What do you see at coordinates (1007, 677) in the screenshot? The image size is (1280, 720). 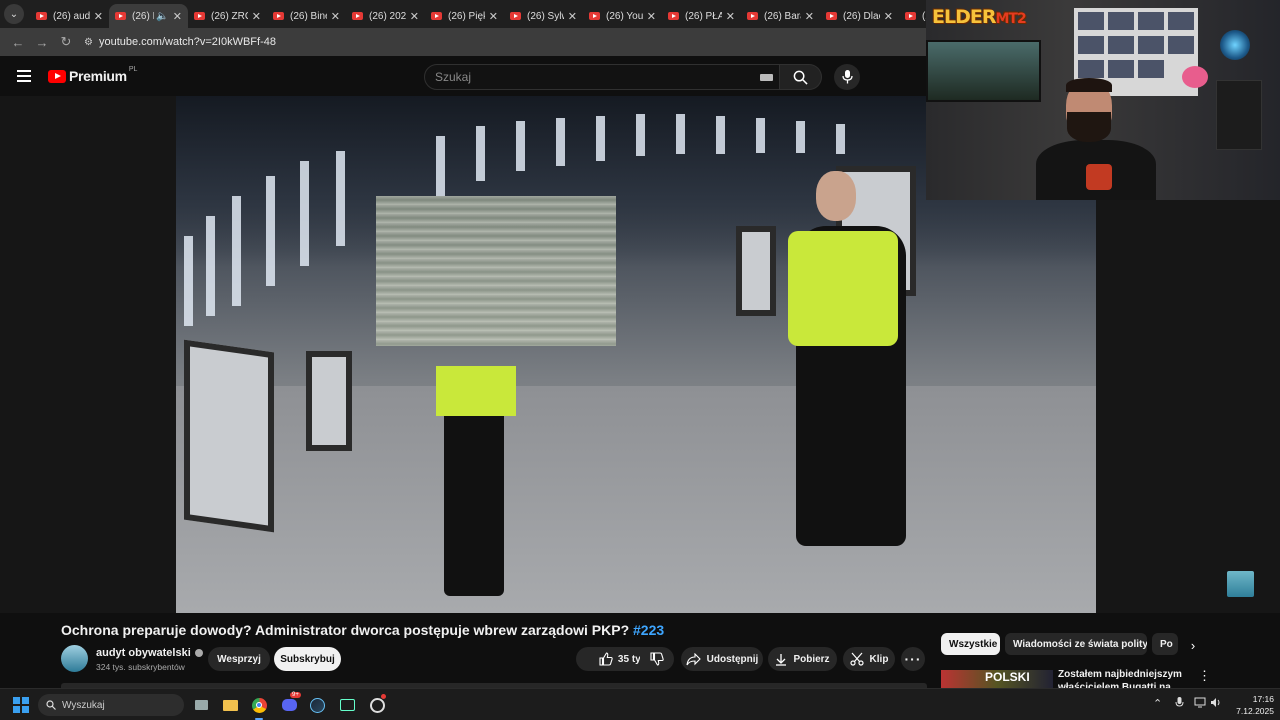 I see `thumbnail-text: POLSKI` at bounding box center [1007, 677].